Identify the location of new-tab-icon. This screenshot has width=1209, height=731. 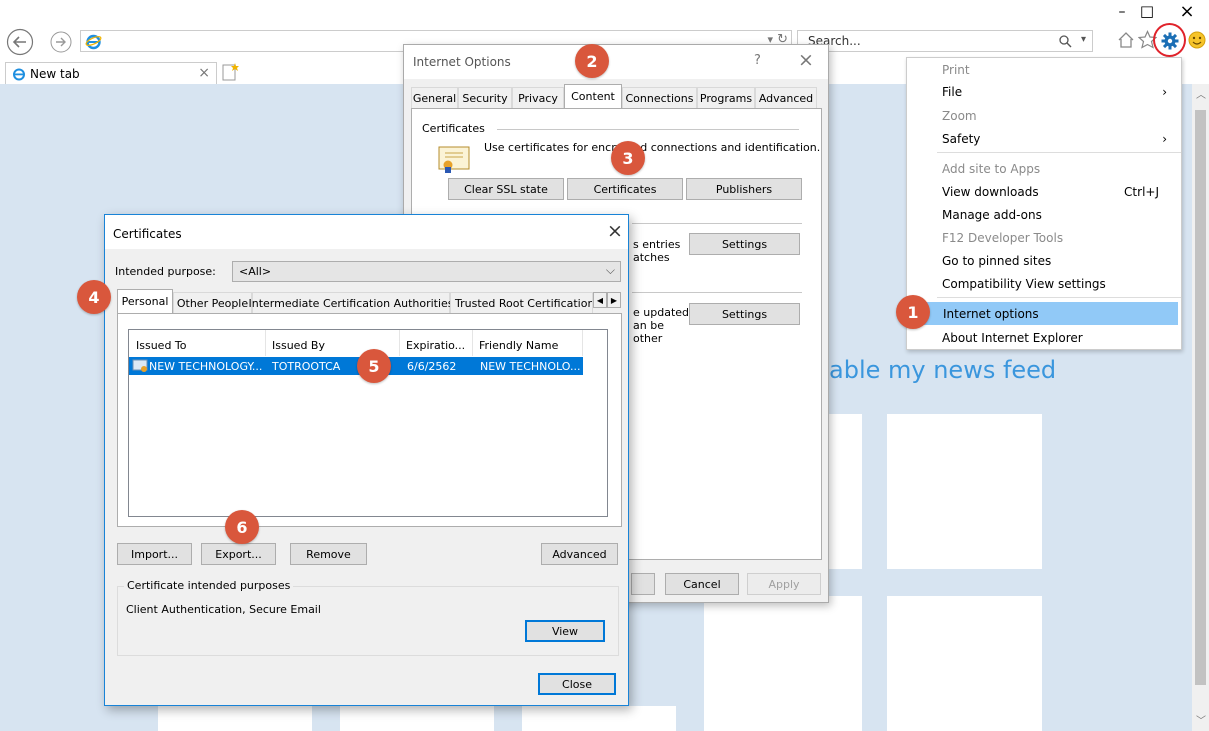
(230, 72).